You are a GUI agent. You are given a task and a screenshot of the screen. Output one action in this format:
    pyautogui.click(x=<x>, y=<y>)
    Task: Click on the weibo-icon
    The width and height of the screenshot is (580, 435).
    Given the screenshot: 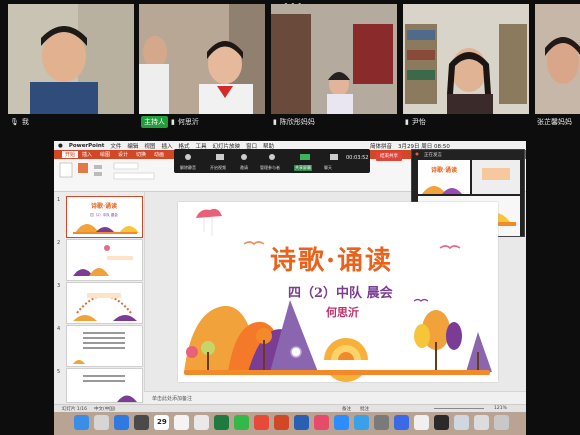 What is the action you would take?
    pyautogui.click(x=261, y=422)
    